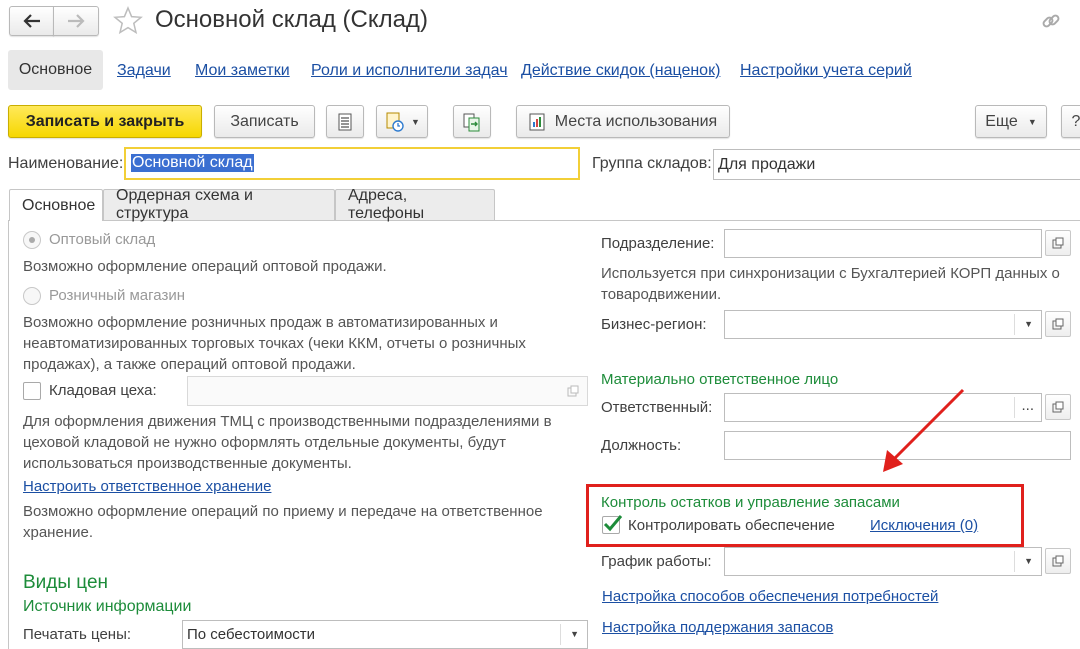 Image resolution: width=1080 pixels, height=649 pixels. Describe the element at coordinates (1051, 23) in the screenshot. I see `link-icon` at that location.